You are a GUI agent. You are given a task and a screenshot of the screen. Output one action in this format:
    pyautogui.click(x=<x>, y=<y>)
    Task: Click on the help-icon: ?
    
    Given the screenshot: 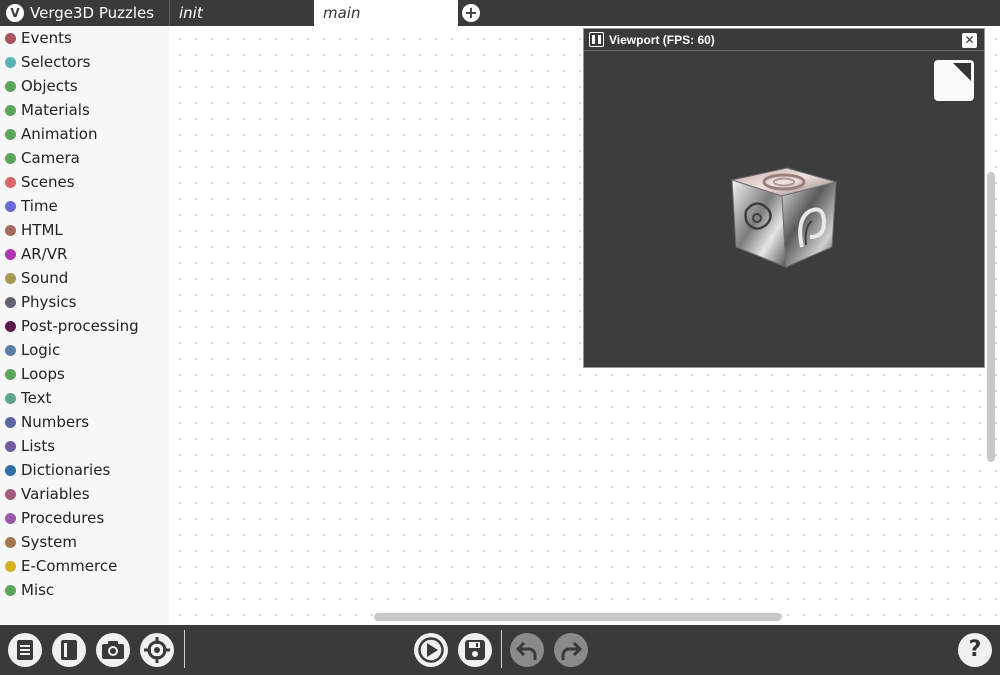 What is the action you would take?
    pyautogui.click(x=975, y=650)
    